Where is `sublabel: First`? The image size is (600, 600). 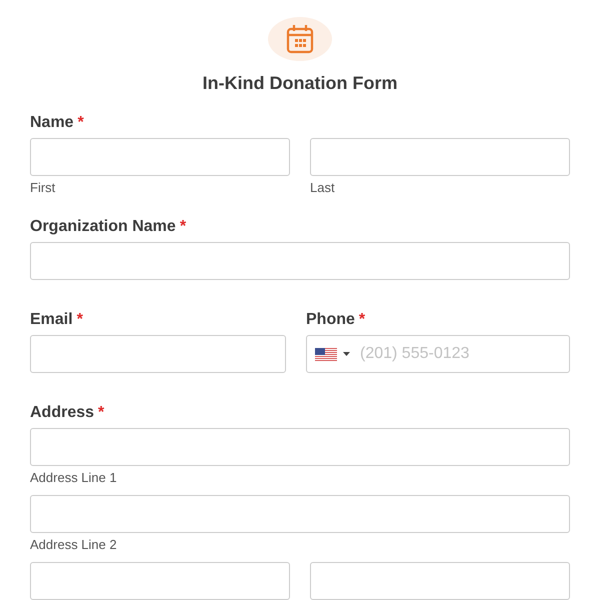 sublabel: First is located at coordinates (43, 188).